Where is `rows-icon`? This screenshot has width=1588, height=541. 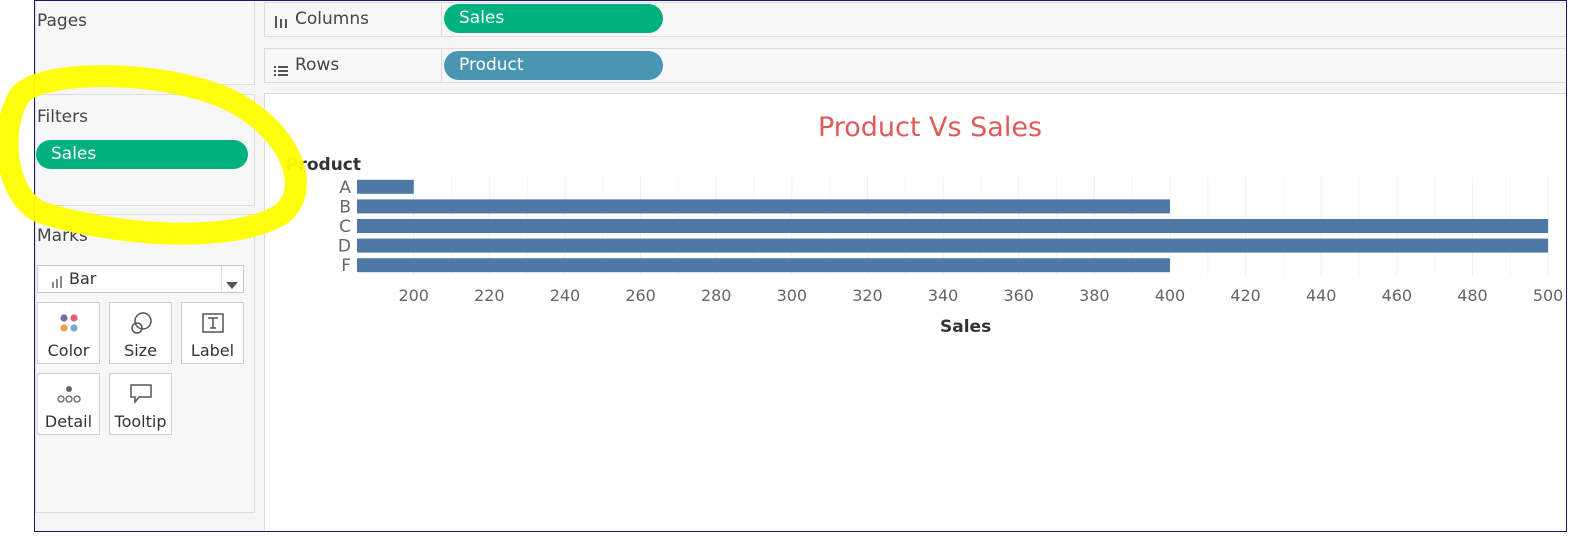
rows-icon is located at coordinates (281, 70).